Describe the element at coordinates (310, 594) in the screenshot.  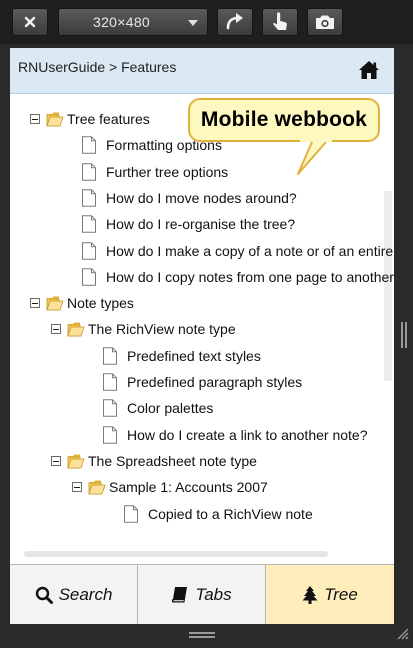
I see `tree-icon` at that location.